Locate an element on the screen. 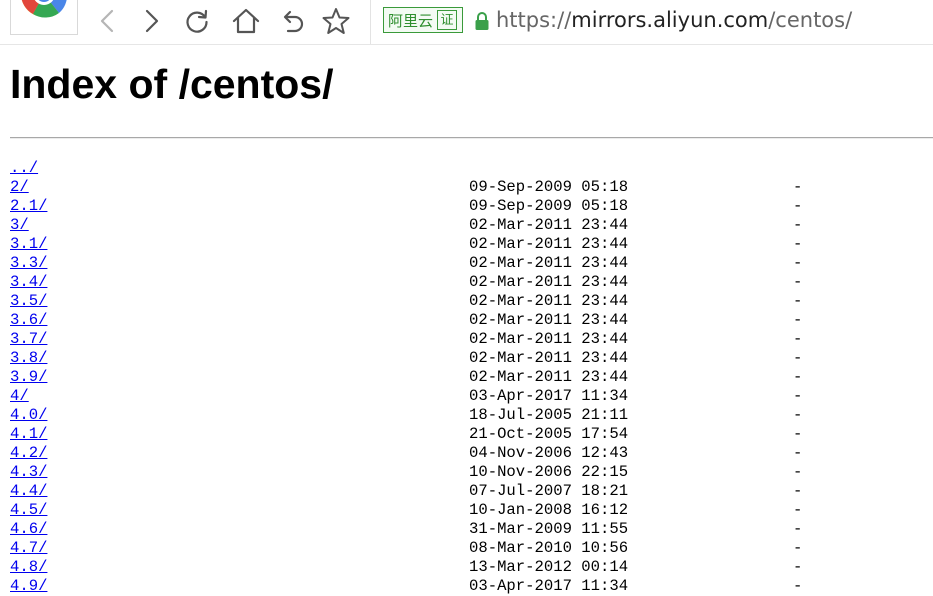 The width and height of the screenshot is (933, 596). directory-link: 4.2/ is located at coordinates (28, 453).